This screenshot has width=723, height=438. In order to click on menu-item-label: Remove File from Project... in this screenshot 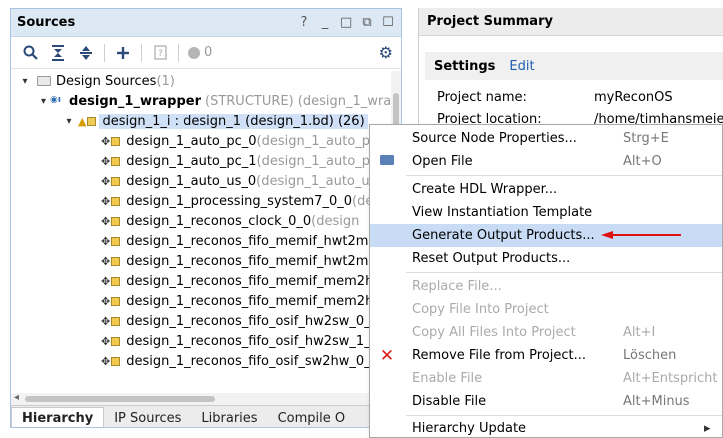, I will do `click(499, 355)`.